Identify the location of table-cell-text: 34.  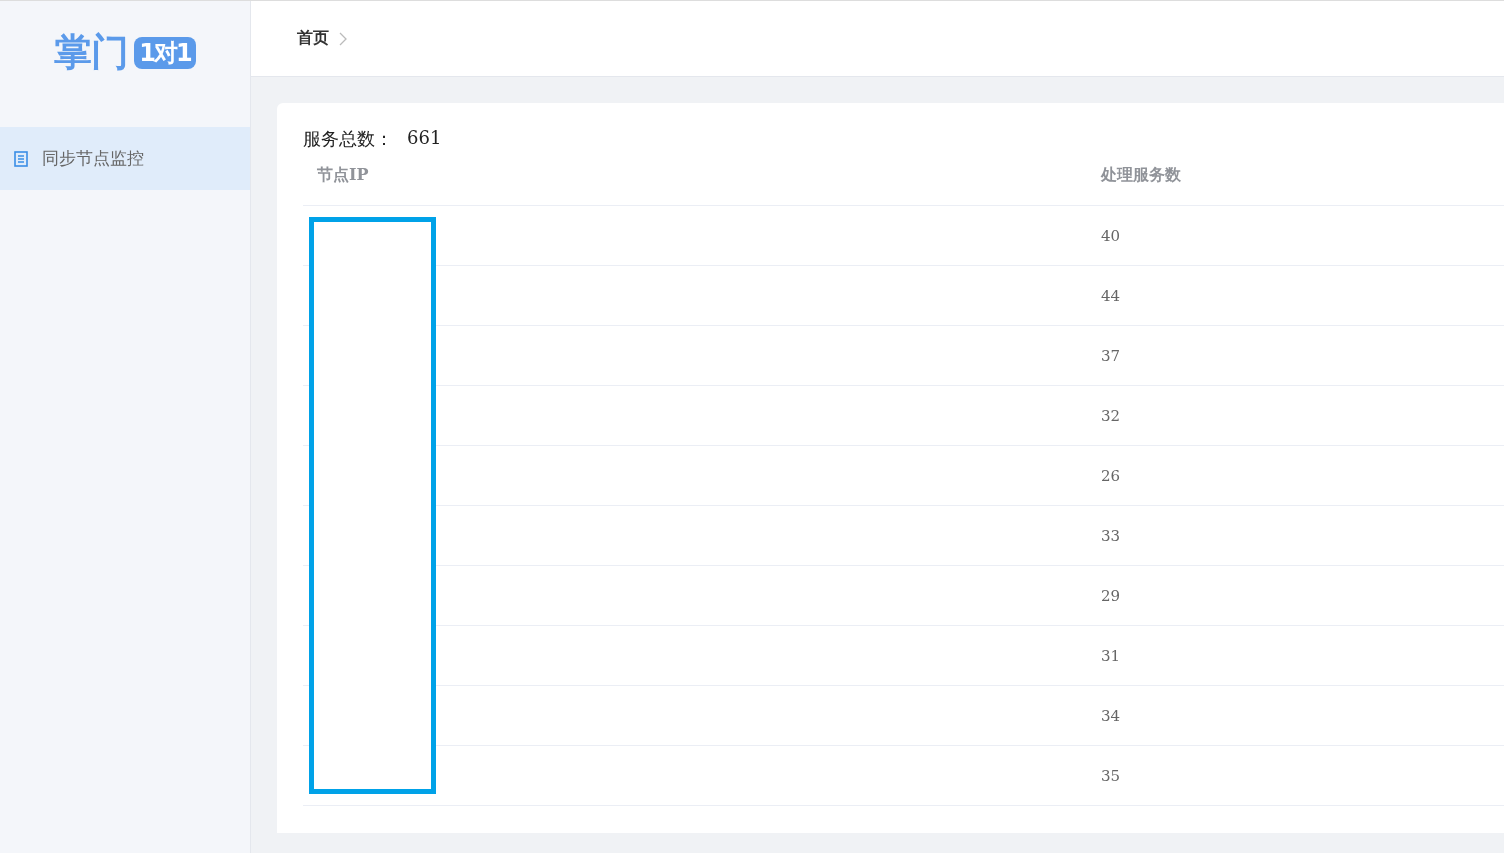
(1110, 715).